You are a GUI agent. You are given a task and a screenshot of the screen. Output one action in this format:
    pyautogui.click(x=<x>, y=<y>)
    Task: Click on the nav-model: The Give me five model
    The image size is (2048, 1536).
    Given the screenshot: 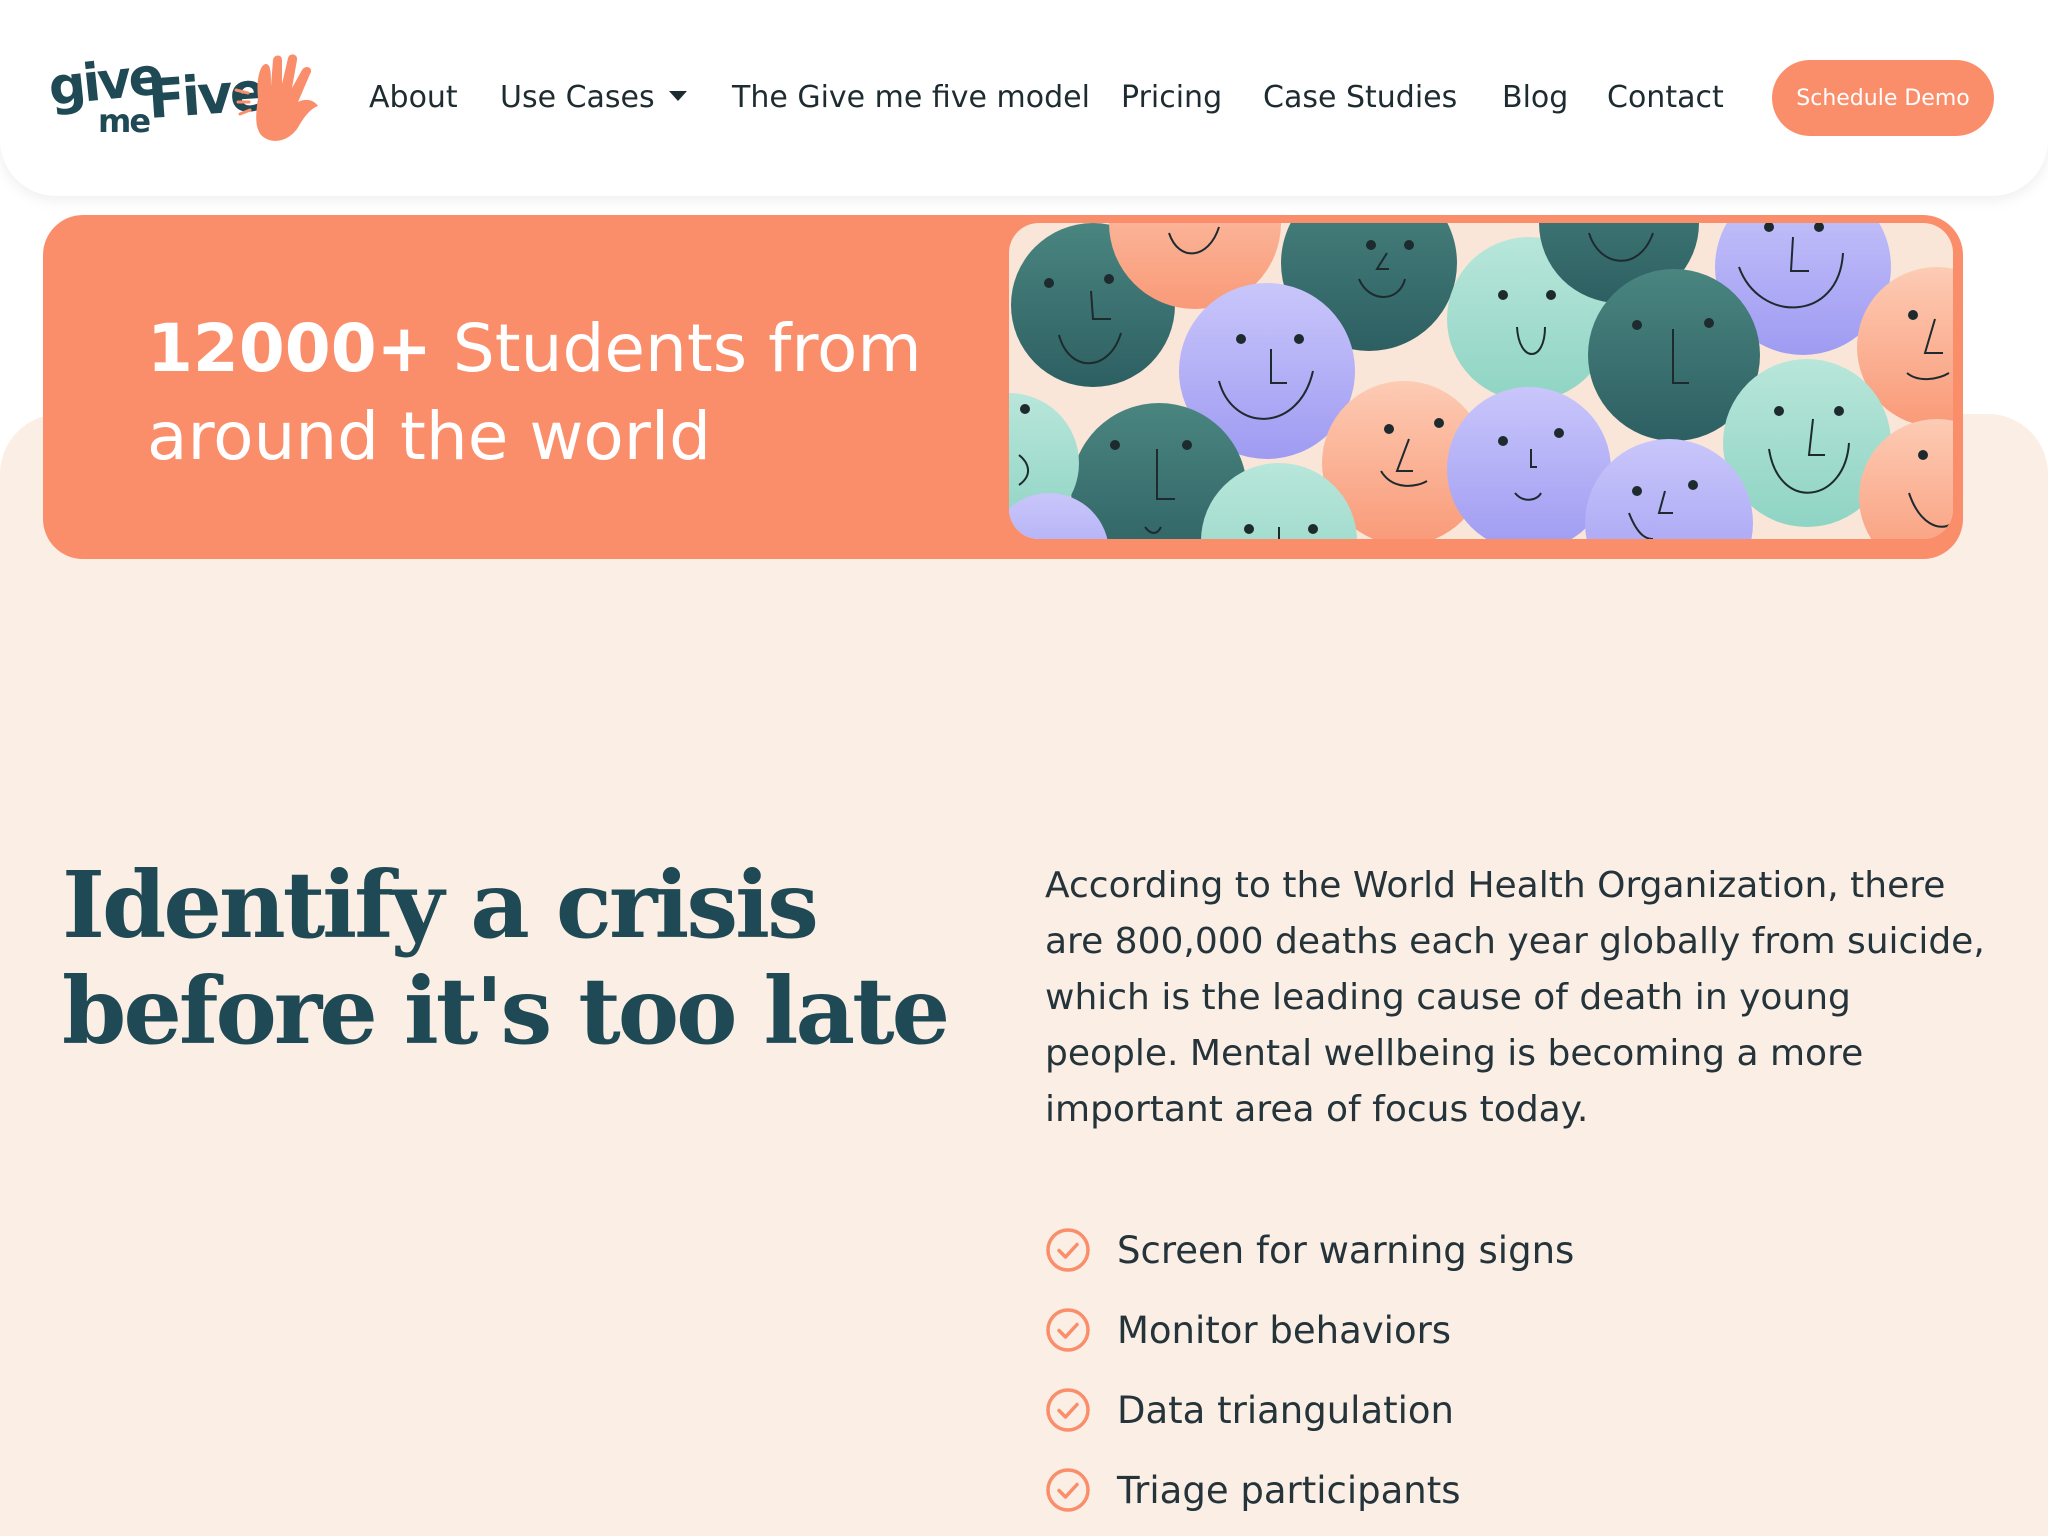 What is the action you would take?
    pyautogui.click(x=911, y=98)
    